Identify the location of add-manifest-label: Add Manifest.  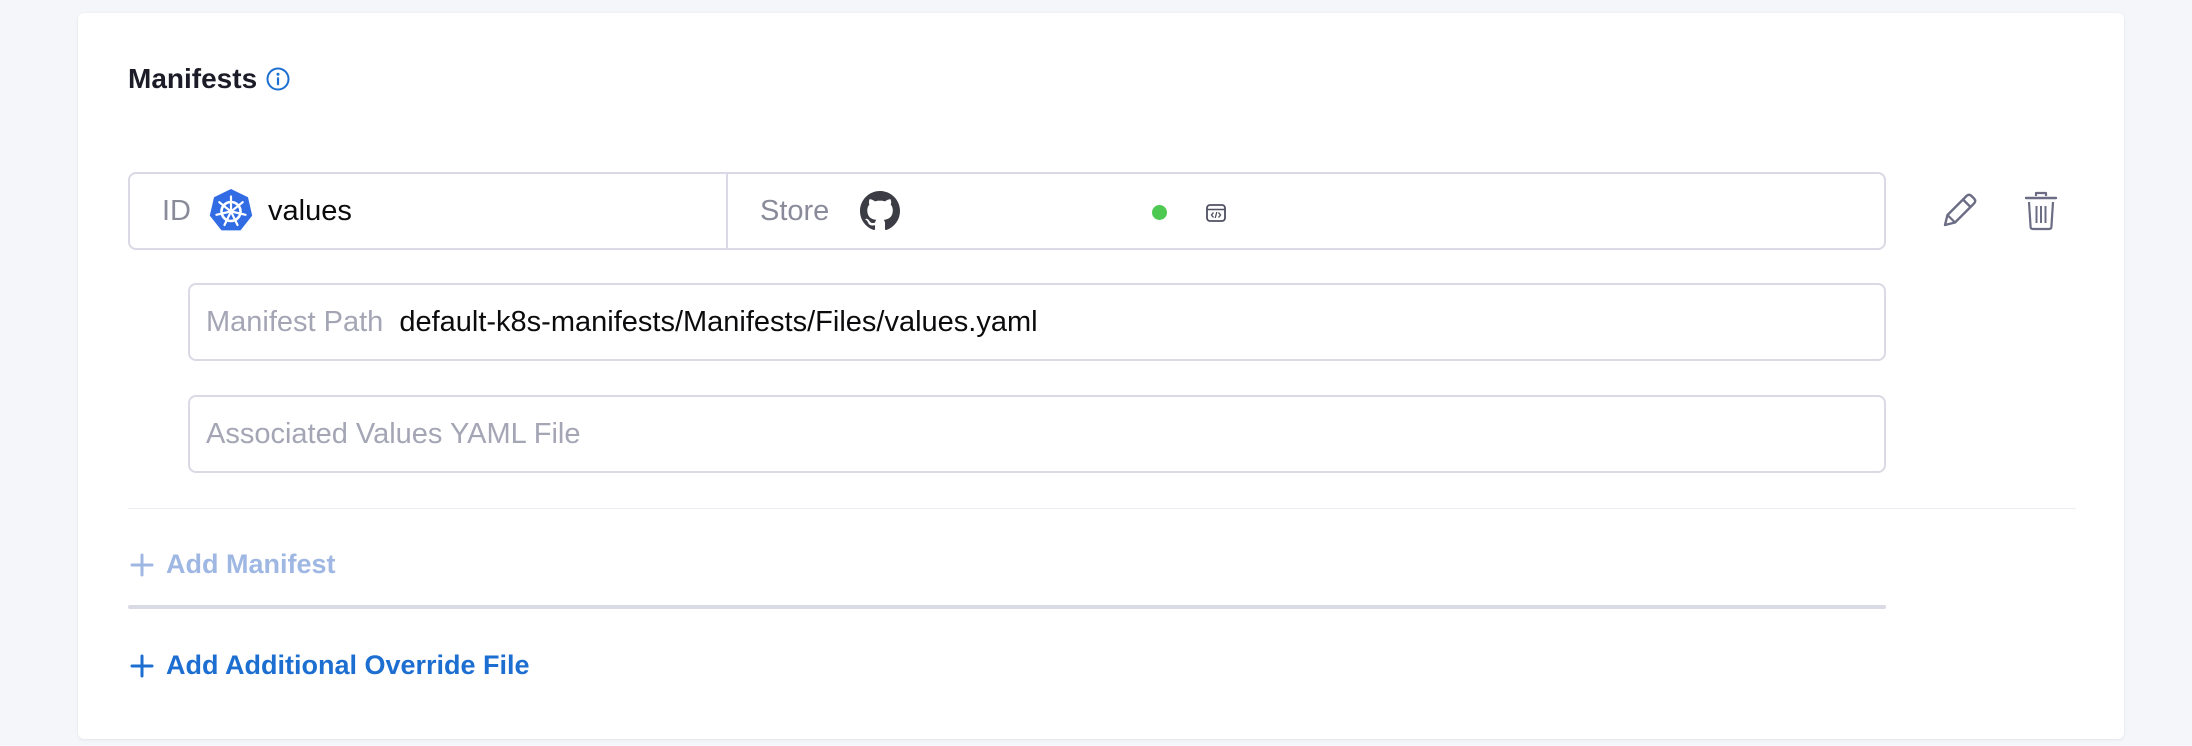
(251, 564).